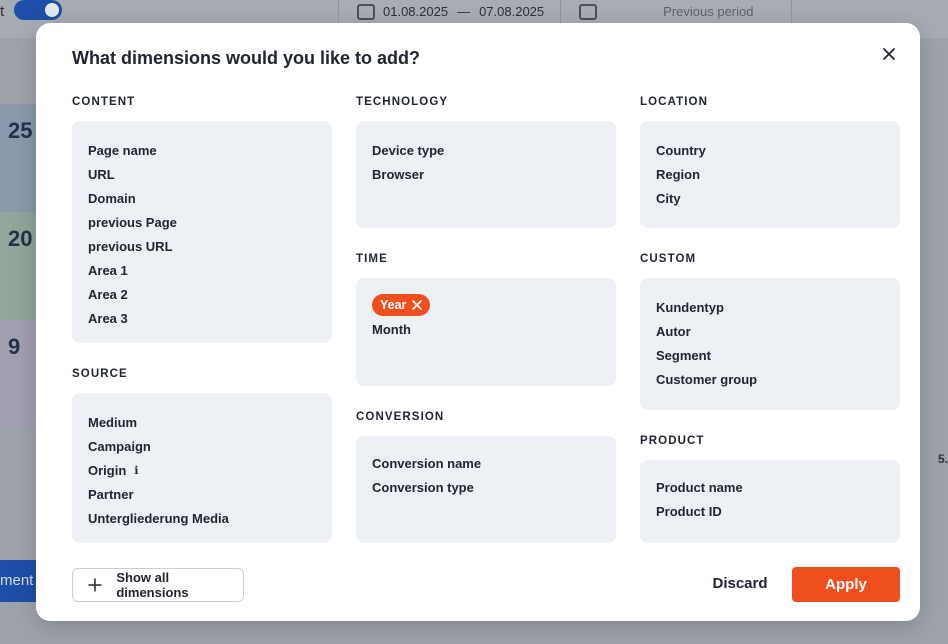 Image resolution: width=948 pixels, height=644 pixels. I want to click on dimension-item: Campaign, so click(202, 446).